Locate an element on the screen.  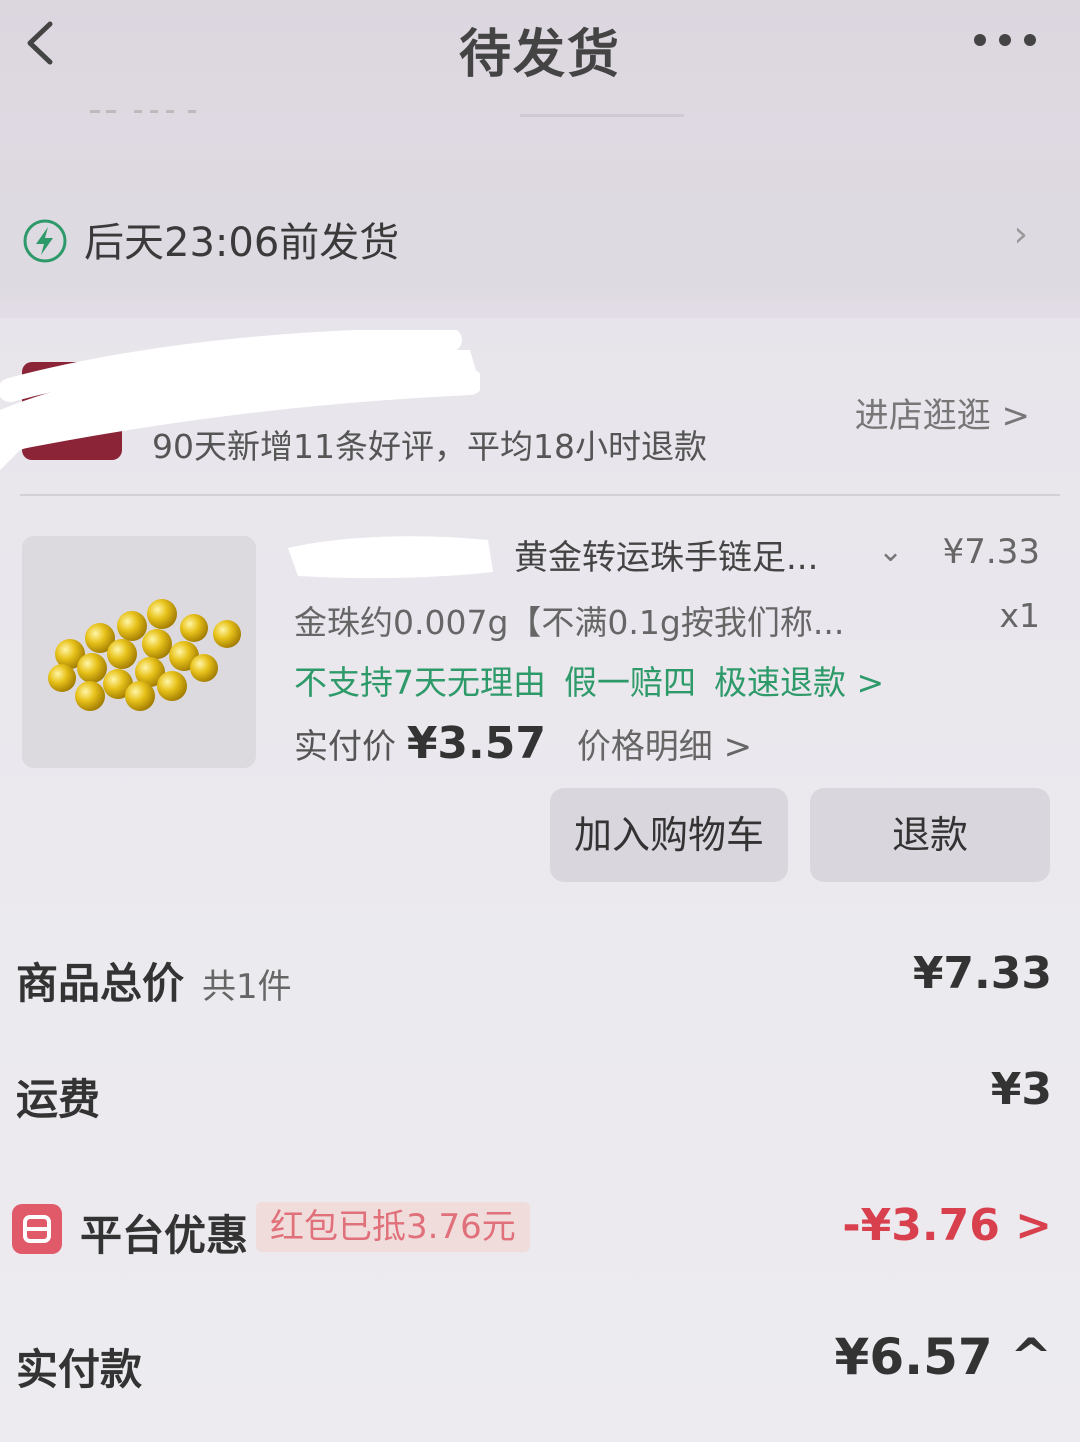
price-detail-link: 价格明细 > is located at coordinates (664, 747).